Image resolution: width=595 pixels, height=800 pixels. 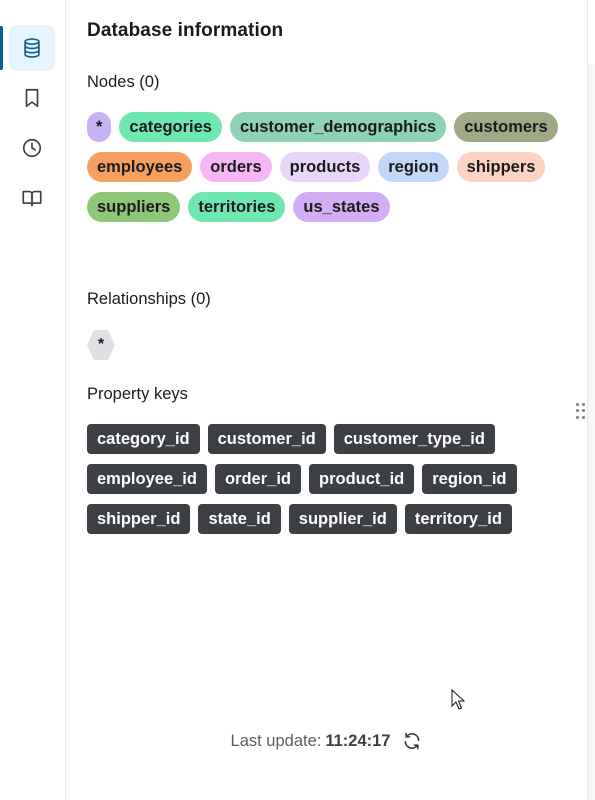 I want to click on refresh-icon, so click(x=412, y=741).